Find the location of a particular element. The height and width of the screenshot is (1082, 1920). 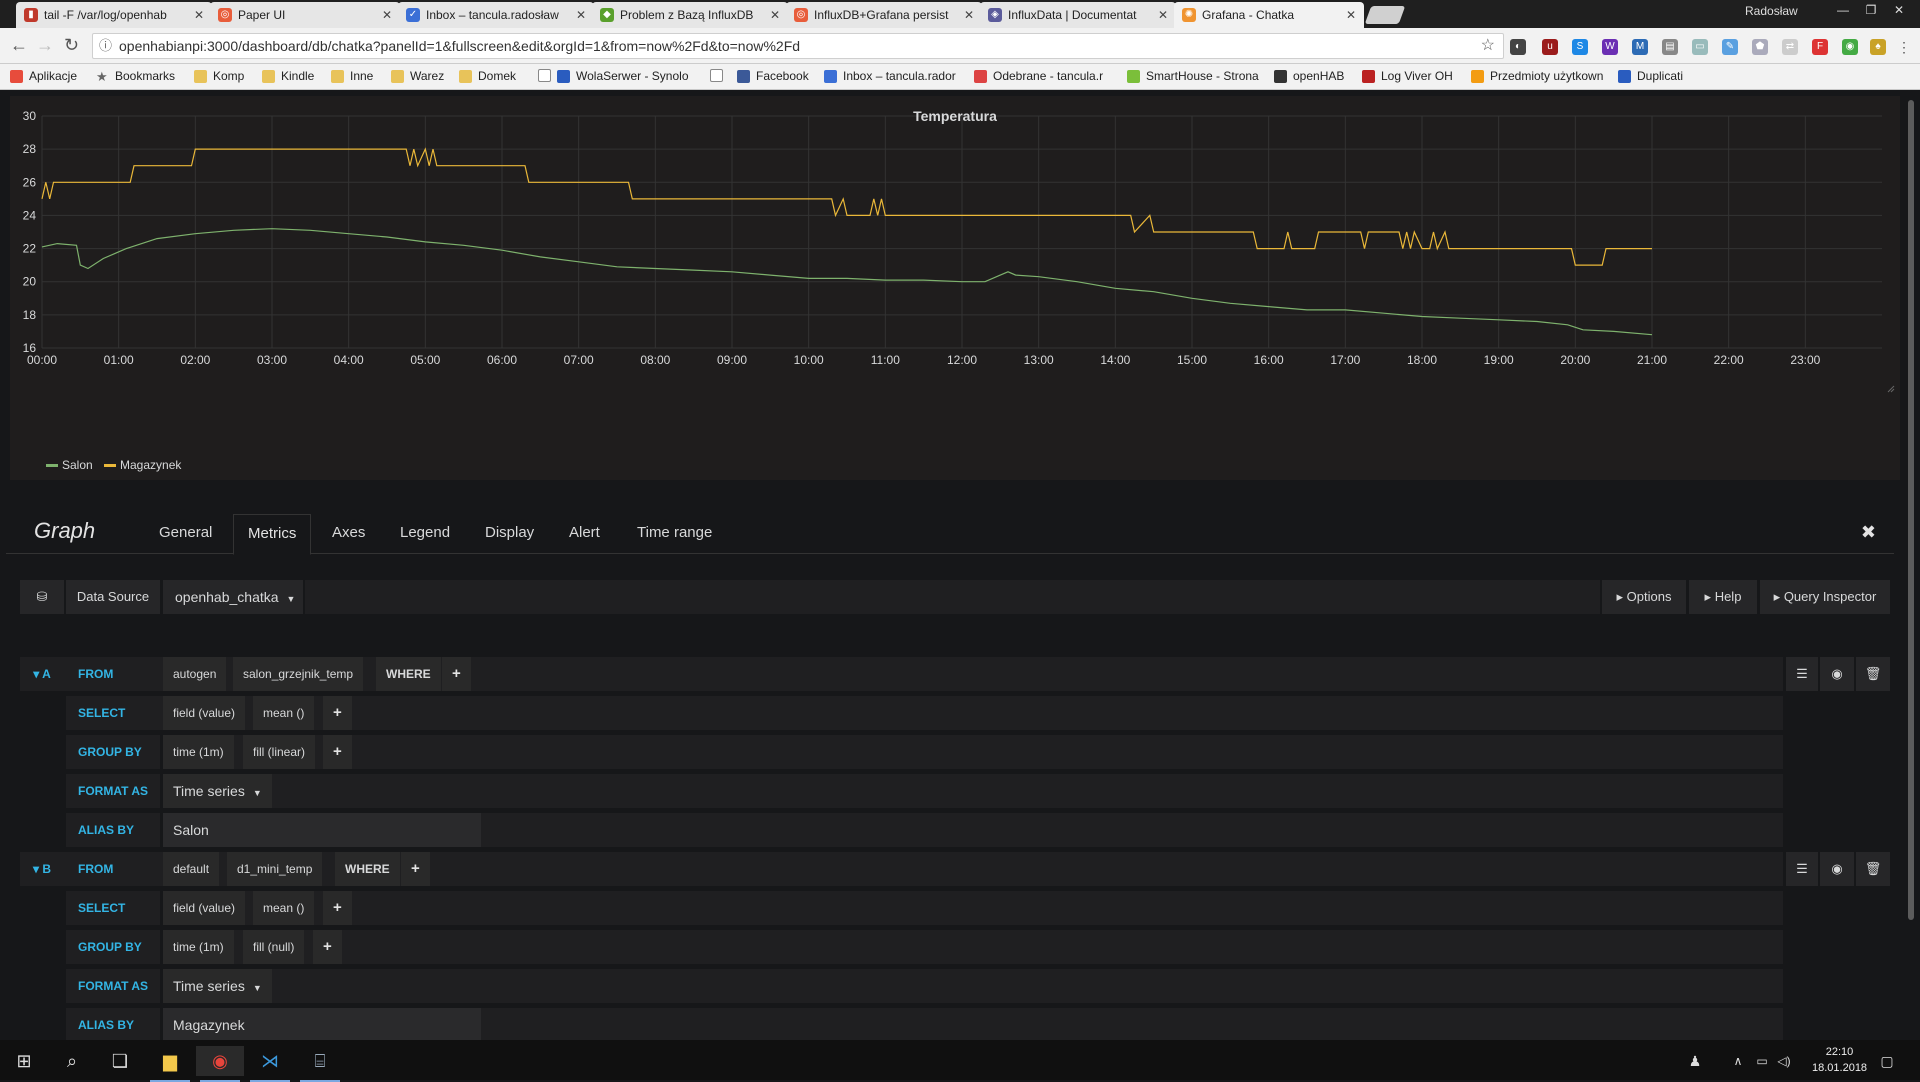

bookmark-item is located at coordinates (721, 75).